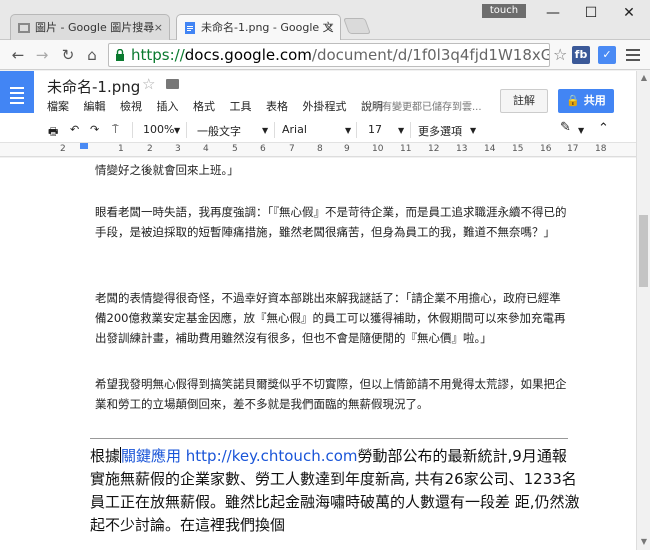 Image resolution: width=650 pixels, height=550 pixels. I want to click on text-prefix: 根據, so click(105, 456).